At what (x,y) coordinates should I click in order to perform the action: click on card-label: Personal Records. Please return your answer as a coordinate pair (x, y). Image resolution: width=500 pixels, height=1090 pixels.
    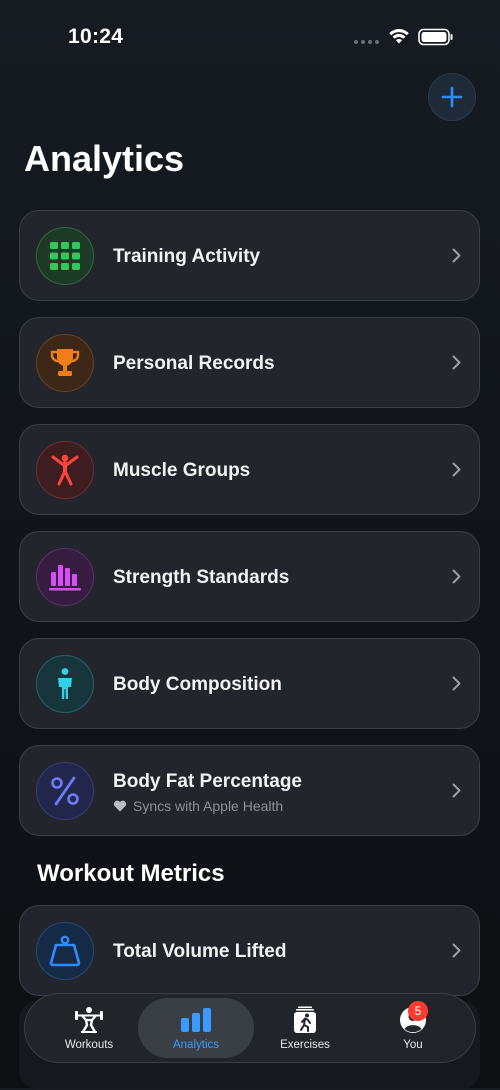
    Looking at the image, I should click on (194, 363).